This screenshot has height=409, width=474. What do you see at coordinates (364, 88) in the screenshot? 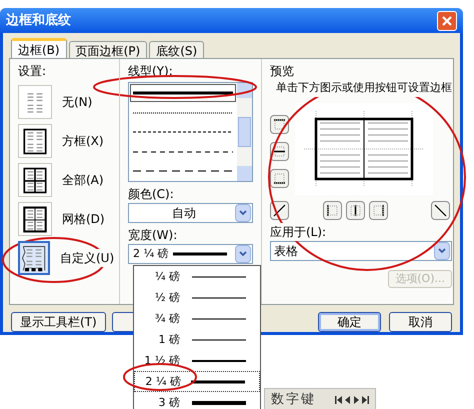
I see `preview-hint: 单击下方图示或使用按钮可设置边框` at bounding box center [364, 88].